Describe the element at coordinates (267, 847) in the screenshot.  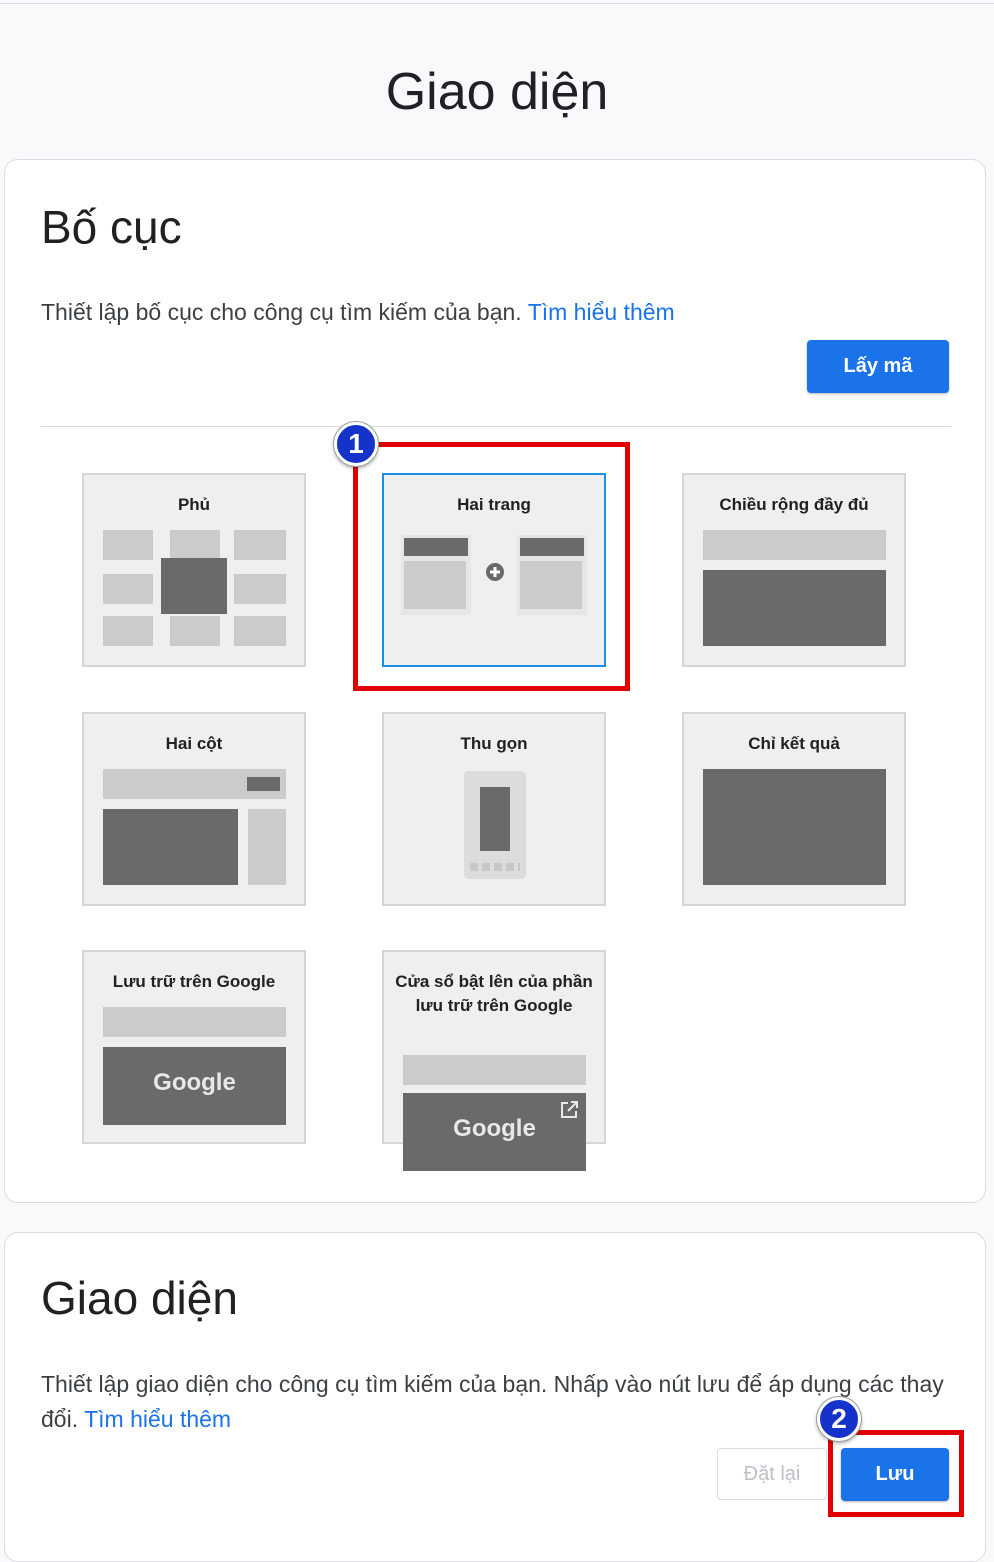
I see `preview-side-column` at that location.